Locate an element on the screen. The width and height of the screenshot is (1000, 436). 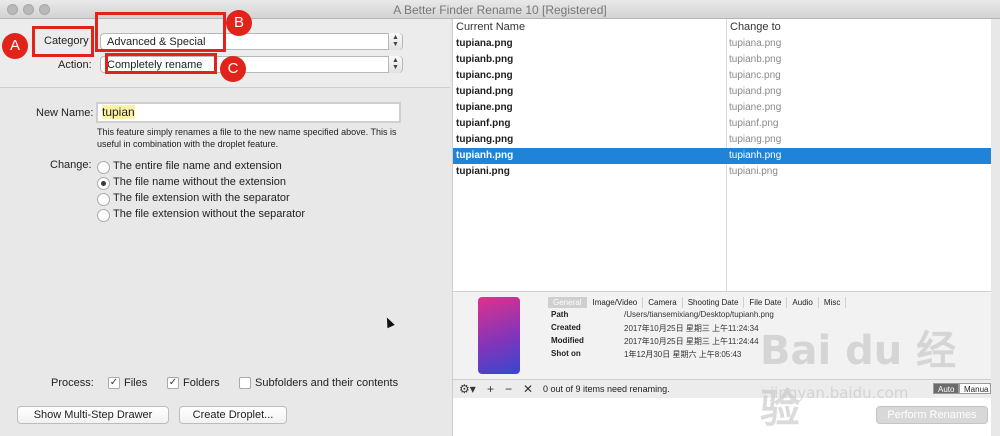
info-key: Shot on is located at coordinates (566, 353).